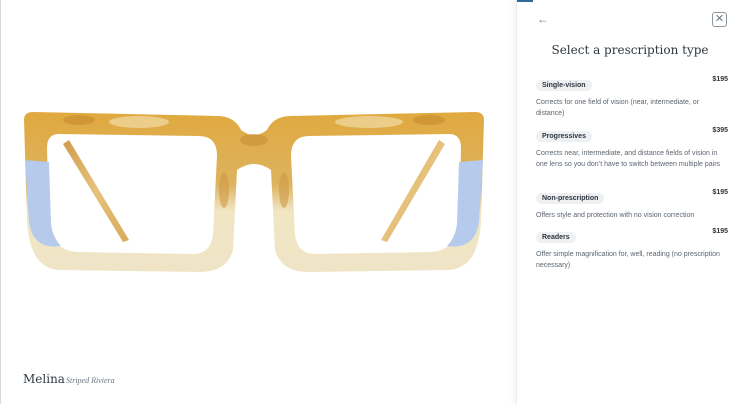 The image size is (744, 404). Describe the element at coordinates (564, 136) in the screenshot. I see `option-label: Progressives` at that location.